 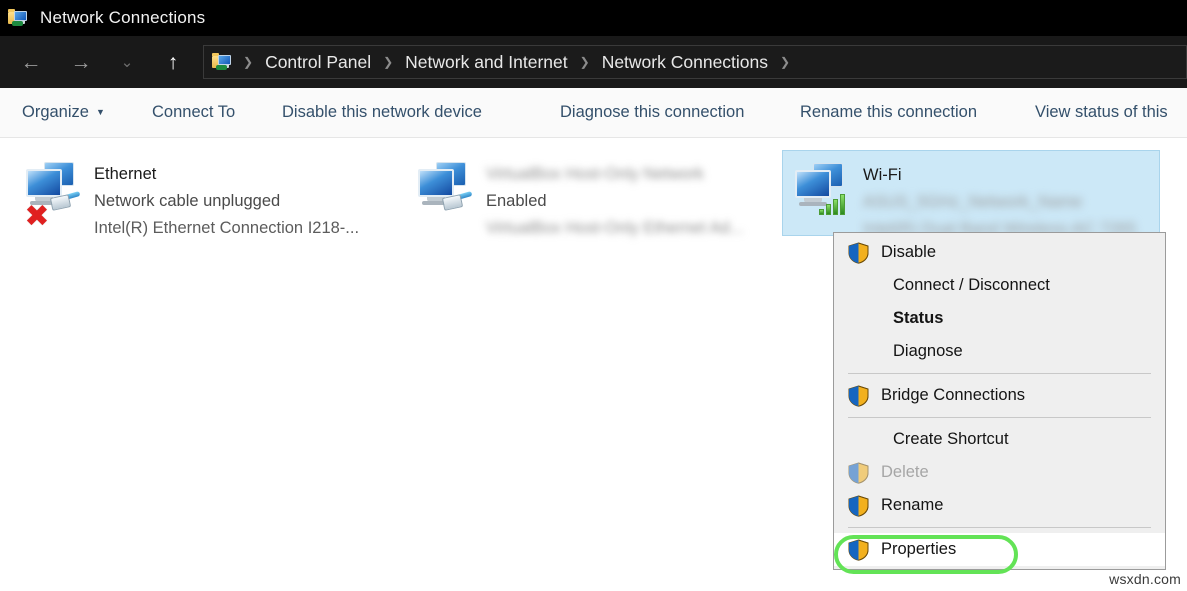 What do you see at coordinates (909, 252) in the screenshot?
I see `menu-item-label: Disable` at bounding box center [909, 252].